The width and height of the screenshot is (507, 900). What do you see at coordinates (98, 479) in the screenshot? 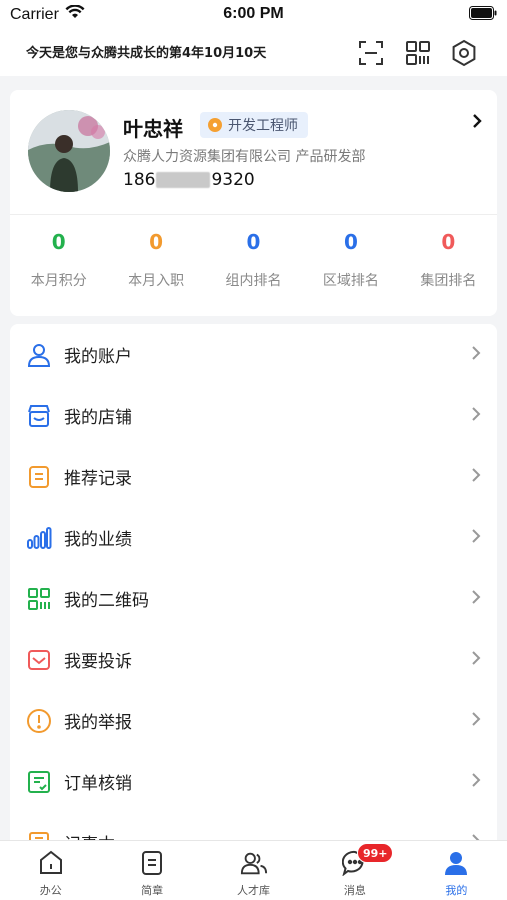
I see `menu-label: 推荐记录` at bounding box center [98, 479].